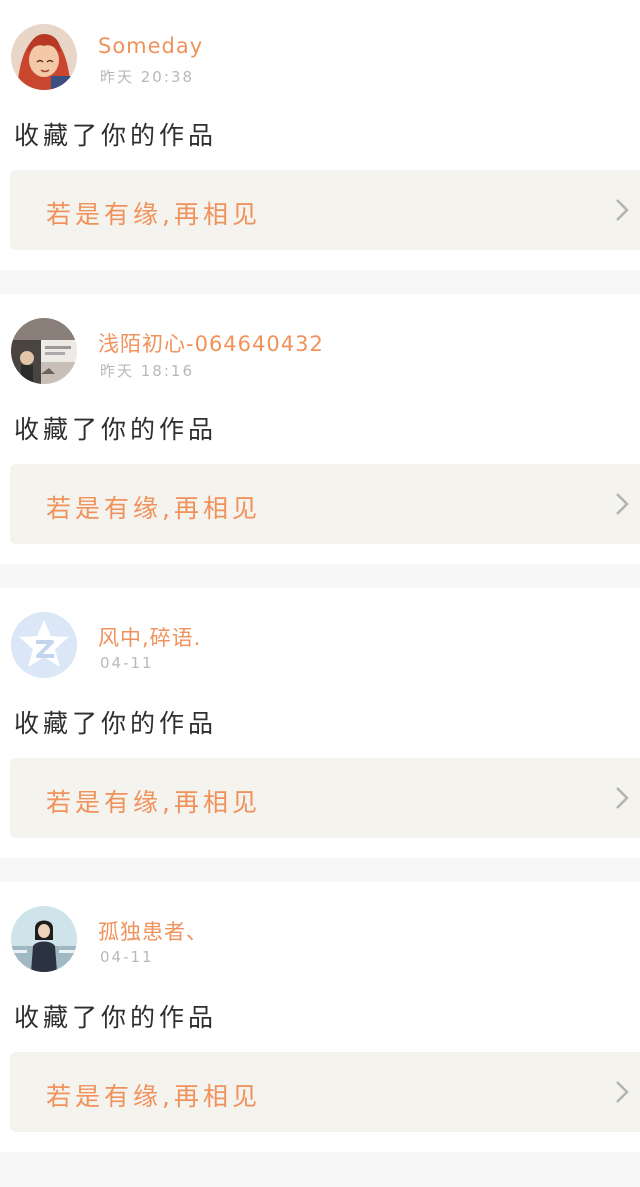  I want to click on timestamp: 昨天 18:16, so click(147, 371).